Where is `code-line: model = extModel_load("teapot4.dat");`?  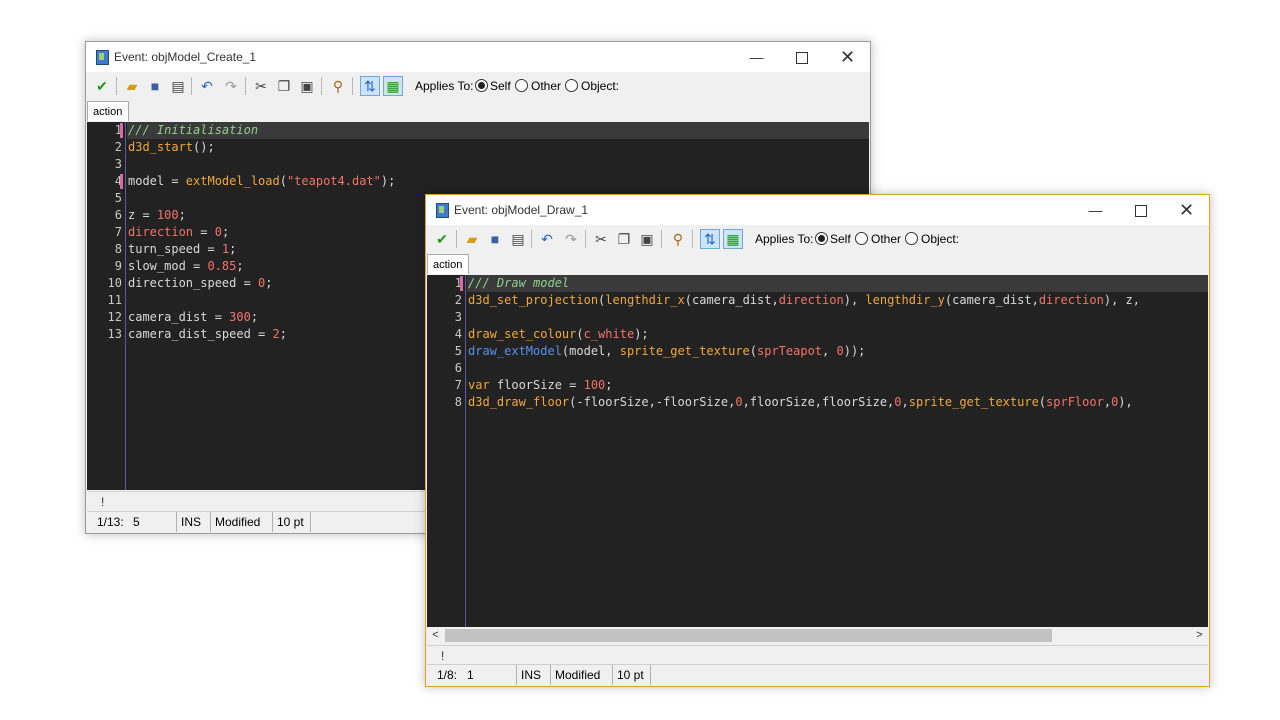
code-line: model = extModel_load("teapot4.dat"); is located at coordinates (261, 181).